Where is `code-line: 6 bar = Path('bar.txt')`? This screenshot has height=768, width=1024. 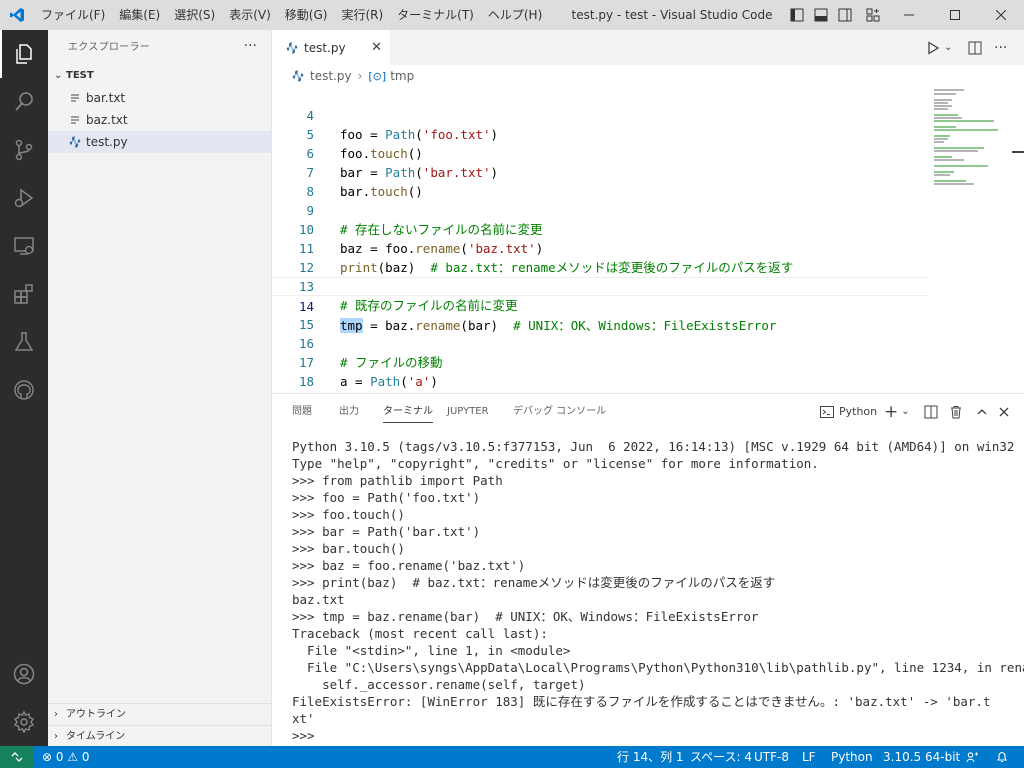 code-line: 6 bar = Path('bar.txt') is located at coordinates (600, 152).